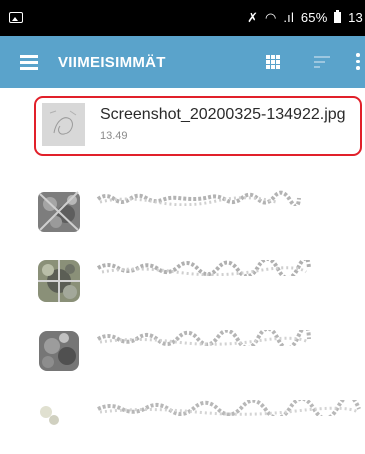 The width and height of the screenshot is (365, 454). I want to click on battery-percent: 65%, so click(314, 17).